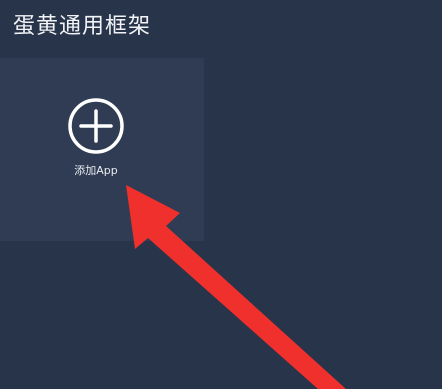  What do you see at coordinates (96, 170) in the screenshot?
I see `add-app-label: 添加App` at bounding box center [96, 170].